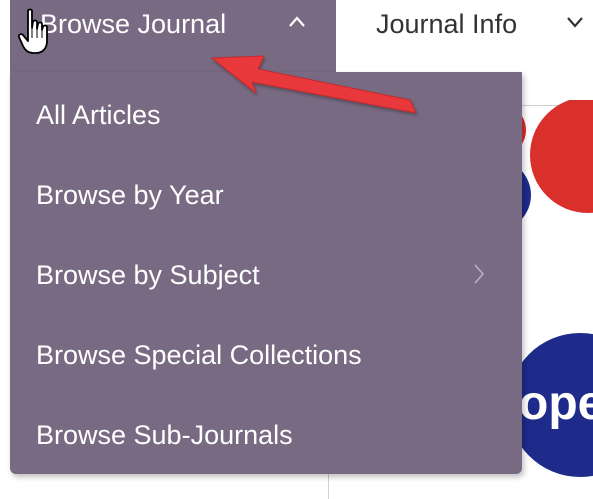 The image size is (593, 499). What do you see at coordinates (575, 22) in the screenshot?
I see `chevron-down-icon` at bounding box center [575, 22].